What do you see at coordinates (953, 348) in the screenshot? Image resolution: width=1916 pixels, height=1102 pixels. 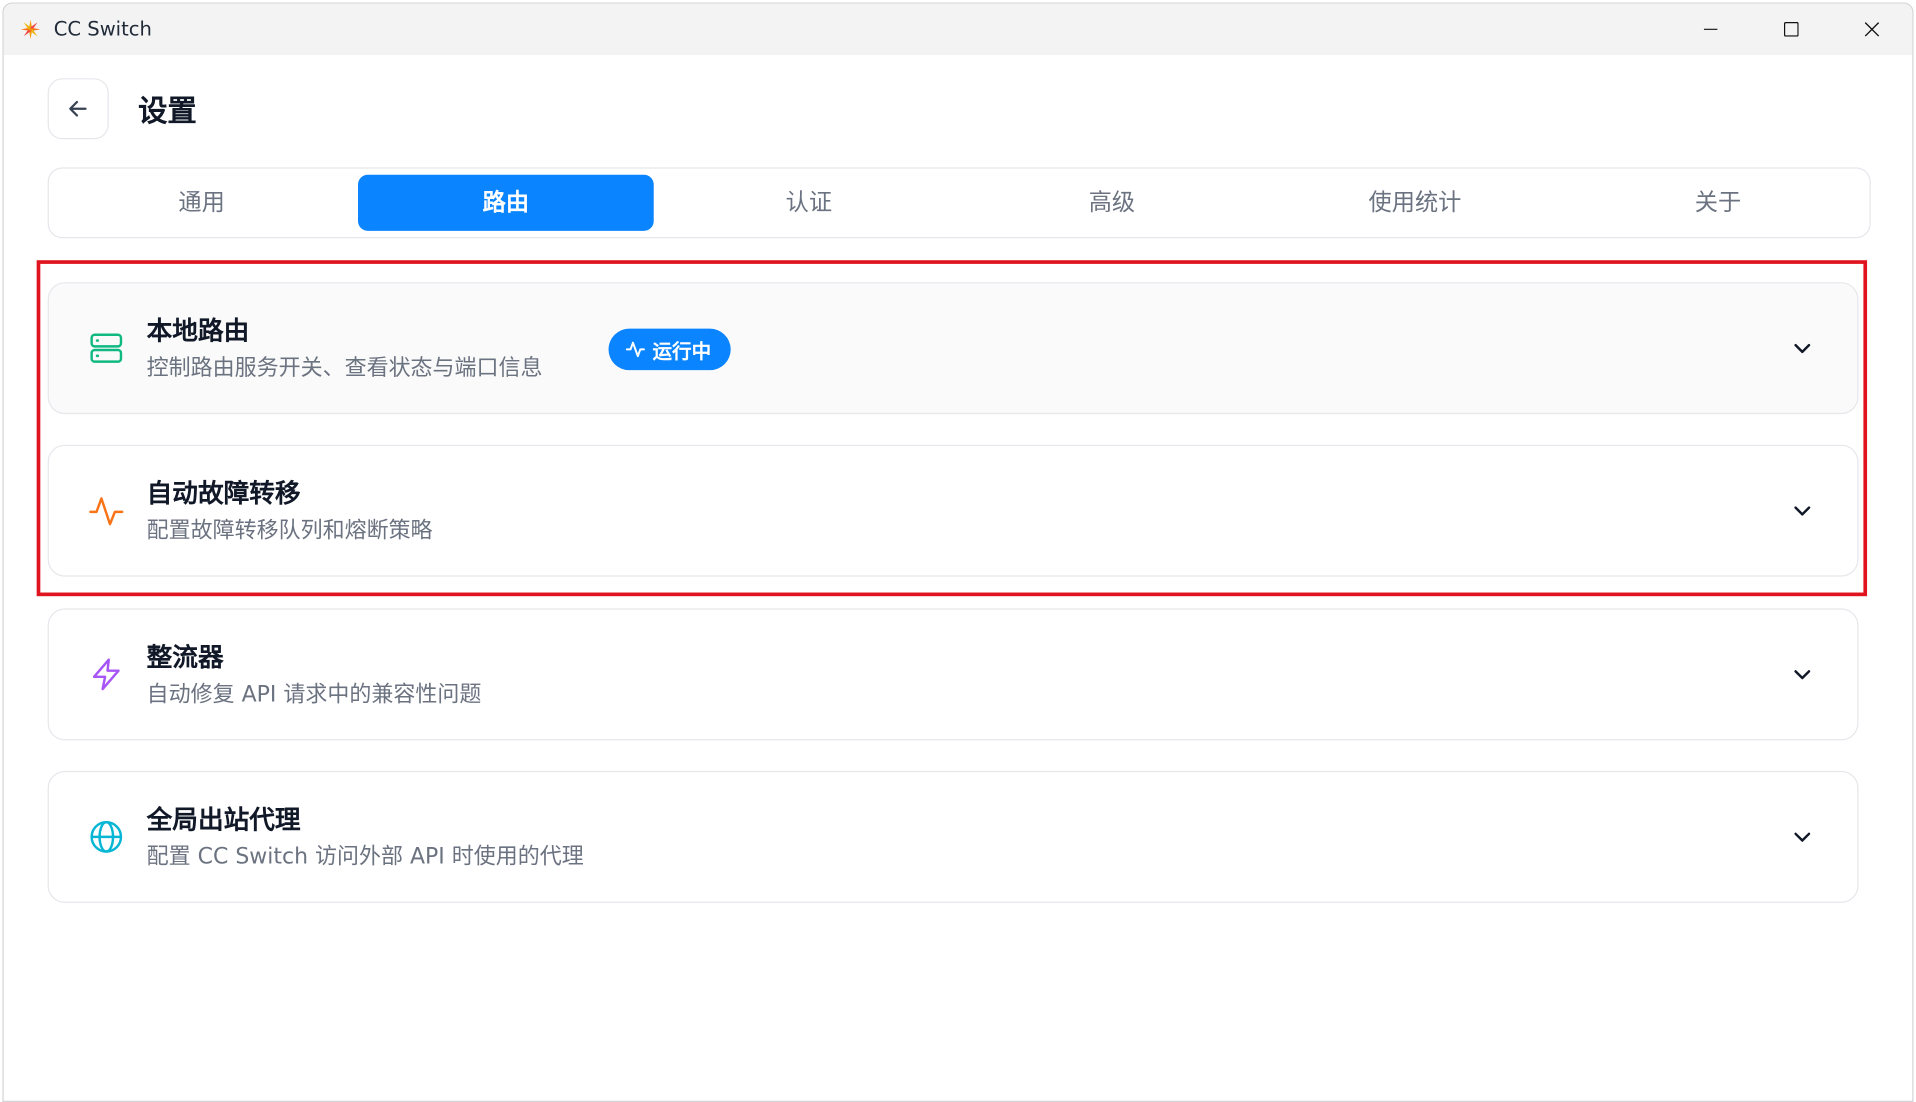 I see `section-local-routing: 本地路由 控制路由服务开关、查看状态与端口信息 运行中` at bounding box center [953, 348].